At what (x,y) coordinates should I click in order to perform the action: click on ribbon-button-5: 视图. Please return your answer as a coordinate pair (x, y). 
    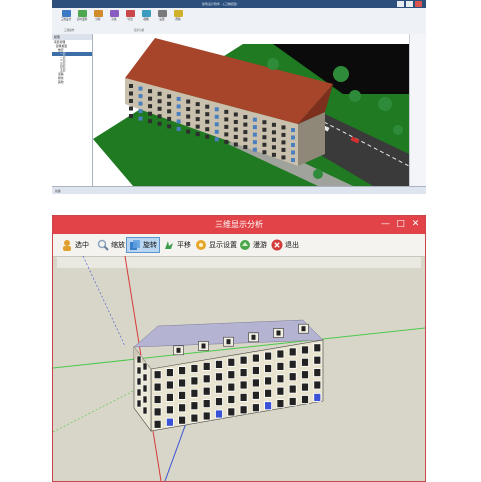
    Looking at the image, I should click on (146, 17).